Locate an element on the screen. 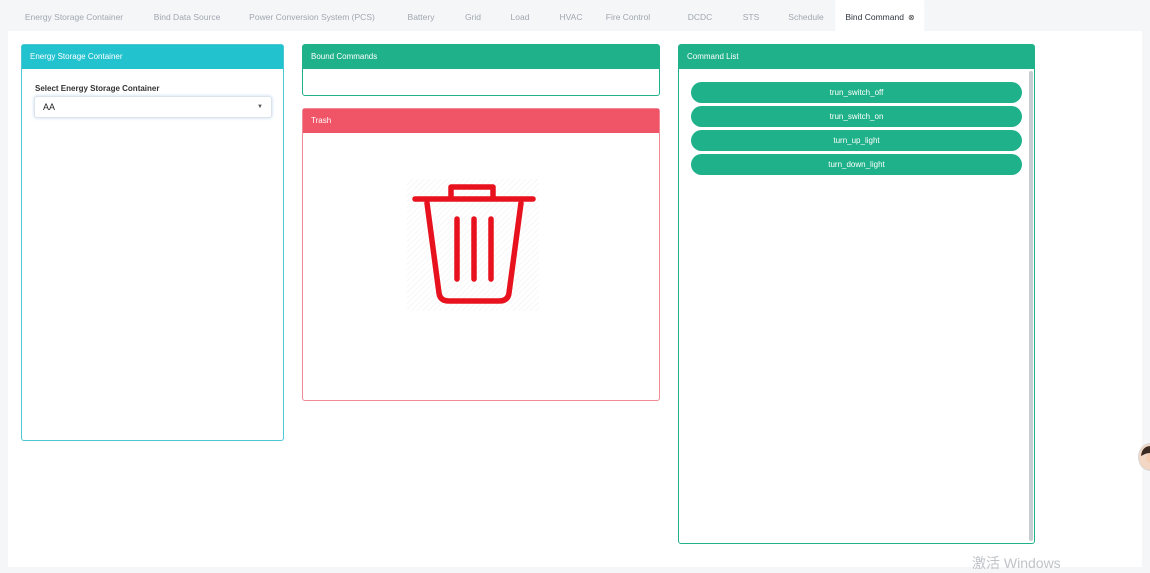  panel-title: Energy Storage Container is located at coordinates (152, 57).